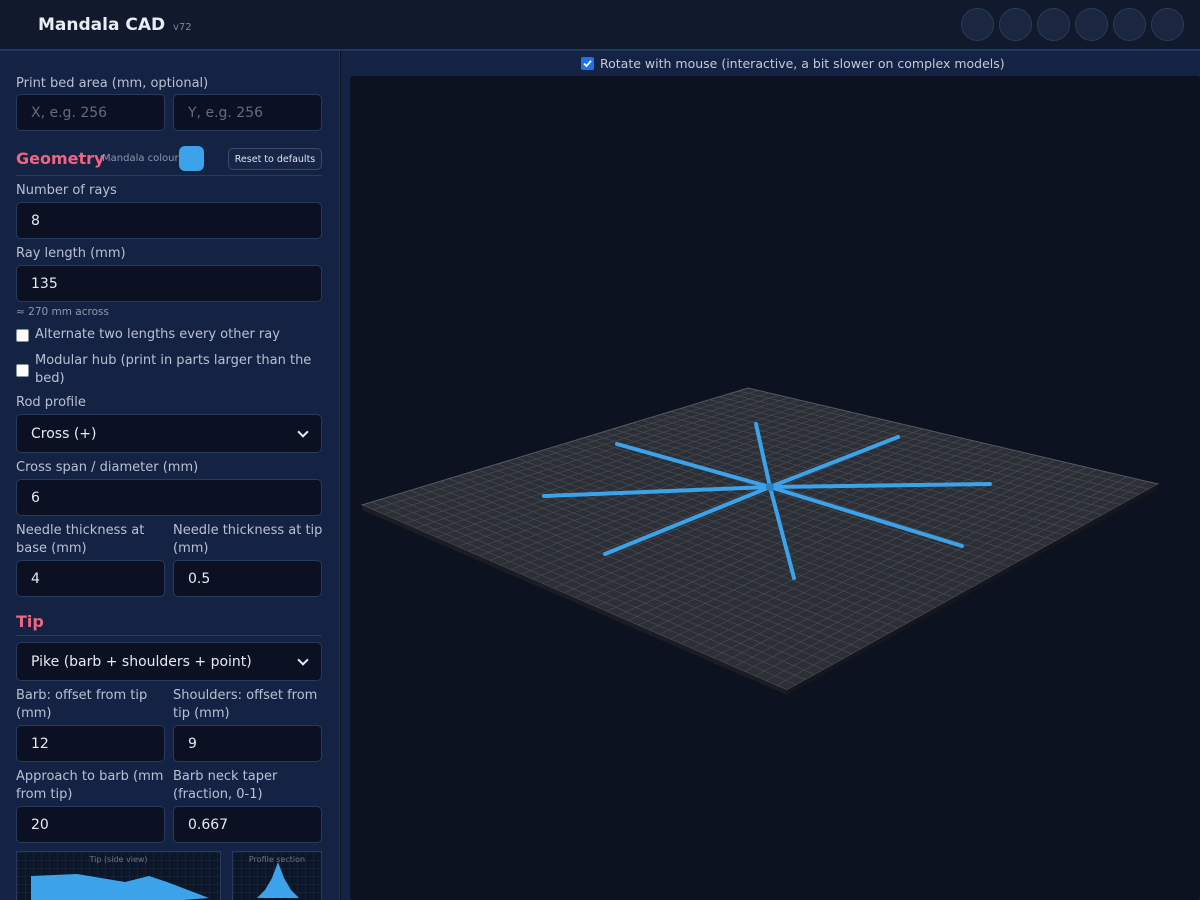 The width and height of the screenshot is (1200, 900). What do you see at coordinates (62, 312) in the screenshot?
I see `across-hint: ≈ 270 mm across` at bounding box center [62, 312].